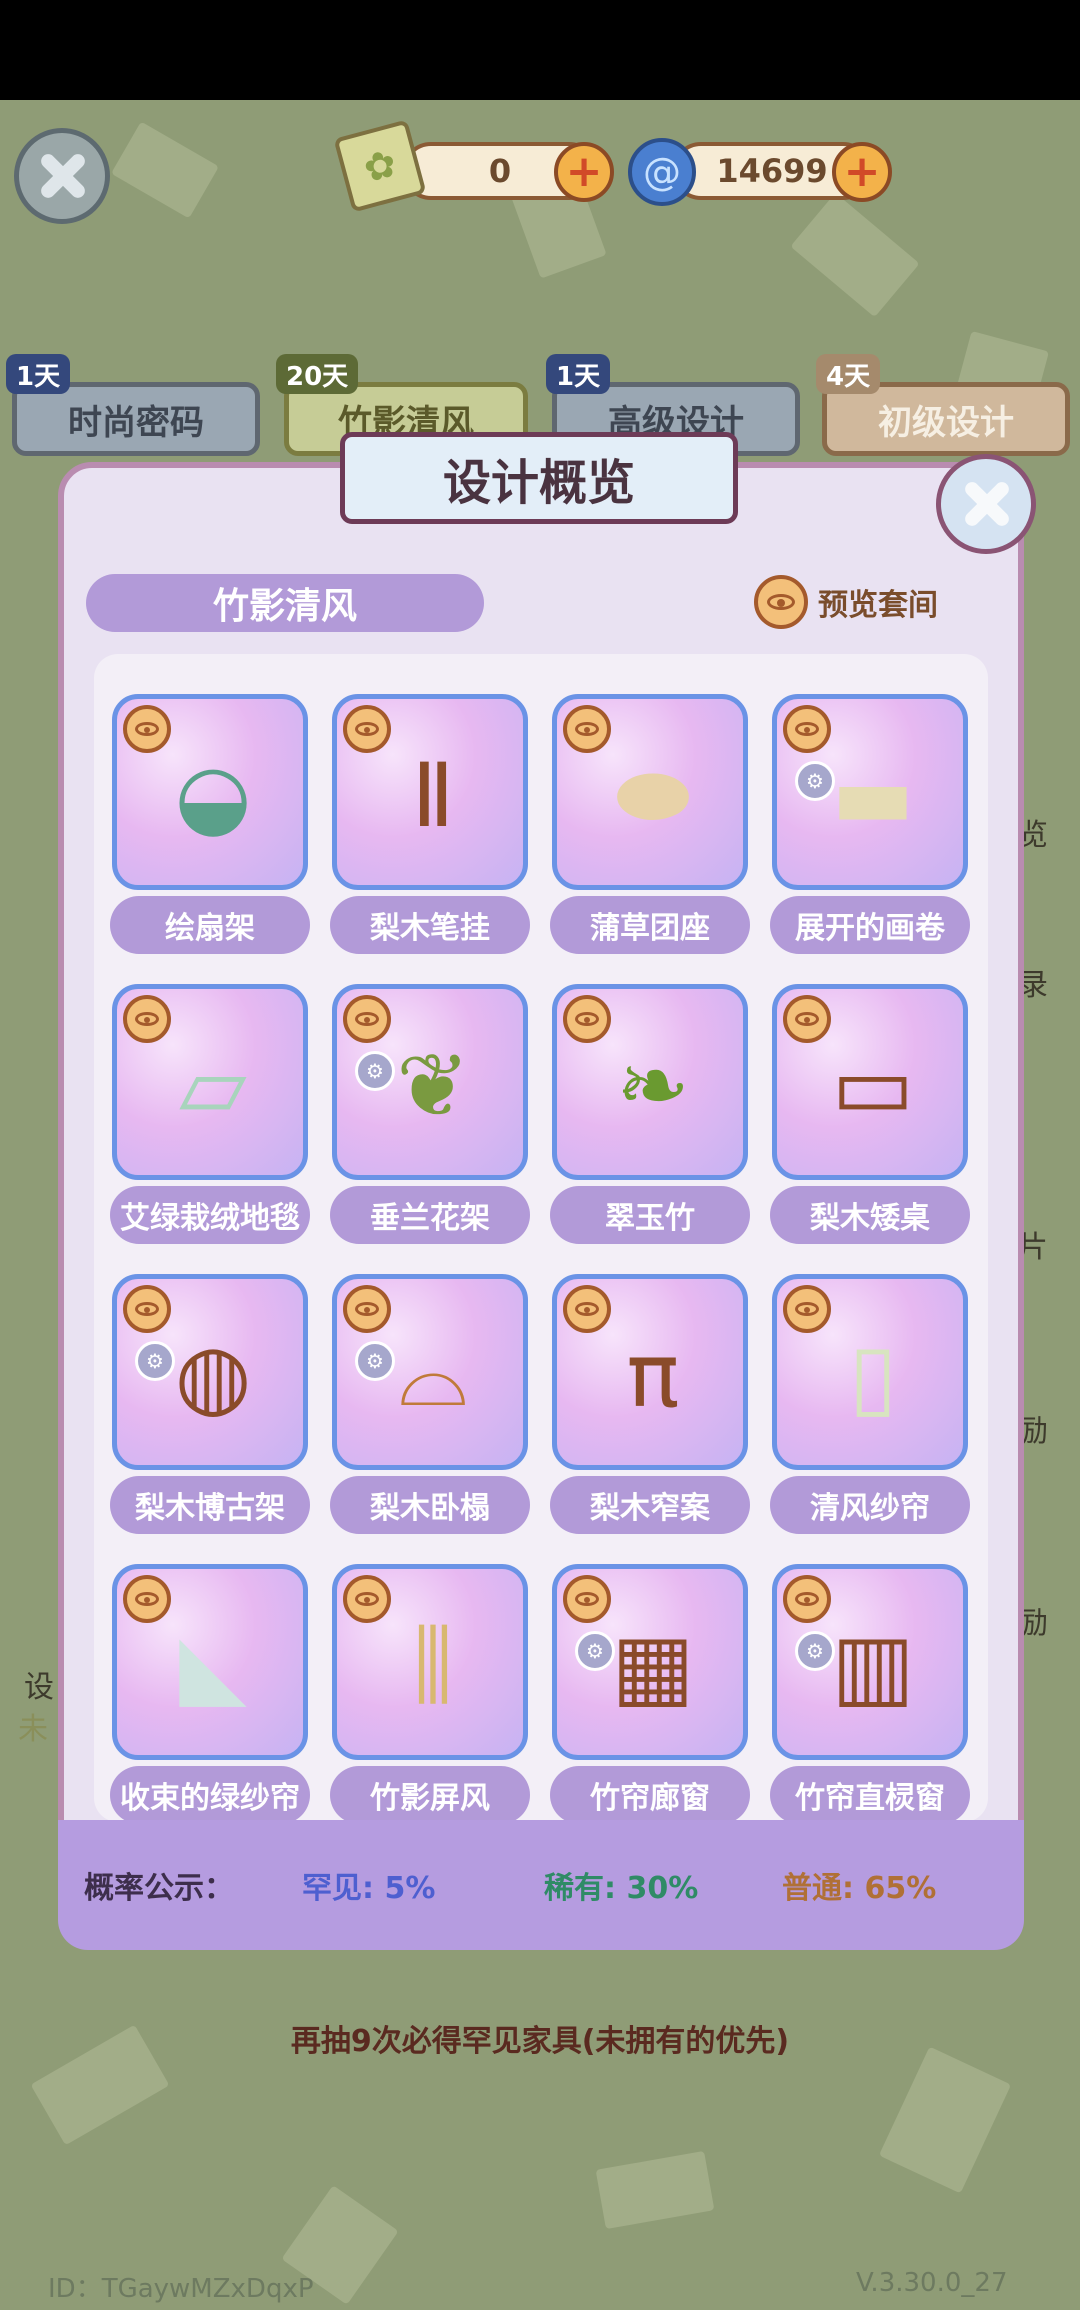  I want to click on probability-uncommon: 稀有: 30%, so click(621, 1888).